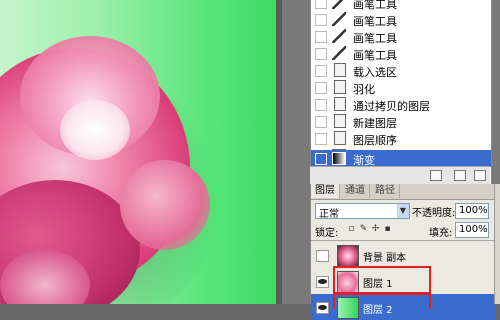 This screenshot has height=320, width=500. Describe the element at coordinates (339, 158) in the screenshot. I see `gradient-icon` at that location.